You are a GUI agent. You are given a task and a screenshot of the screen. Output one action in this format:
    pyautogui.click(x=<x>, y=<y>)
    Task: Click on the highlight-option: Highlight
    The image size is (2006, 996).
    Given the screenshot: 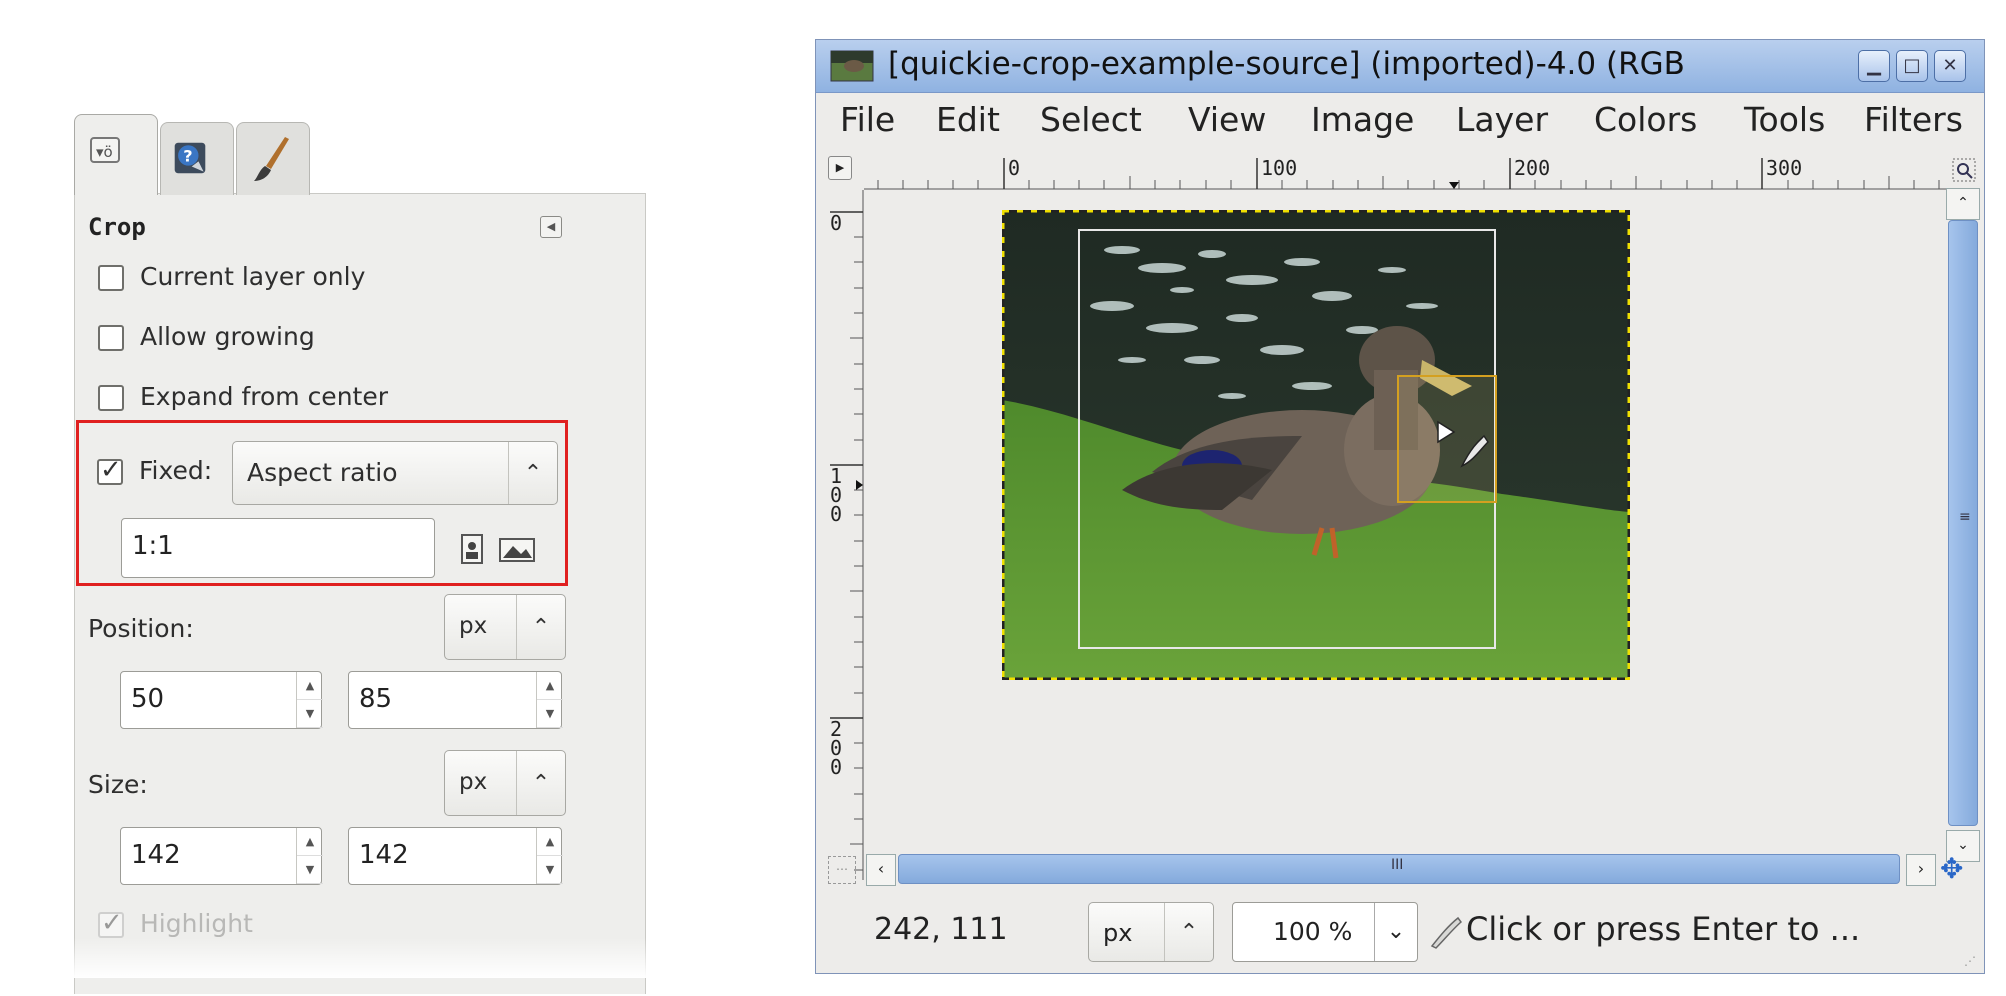 What is the action you would take?
    pyautogui.click(x=298, y=925)
    